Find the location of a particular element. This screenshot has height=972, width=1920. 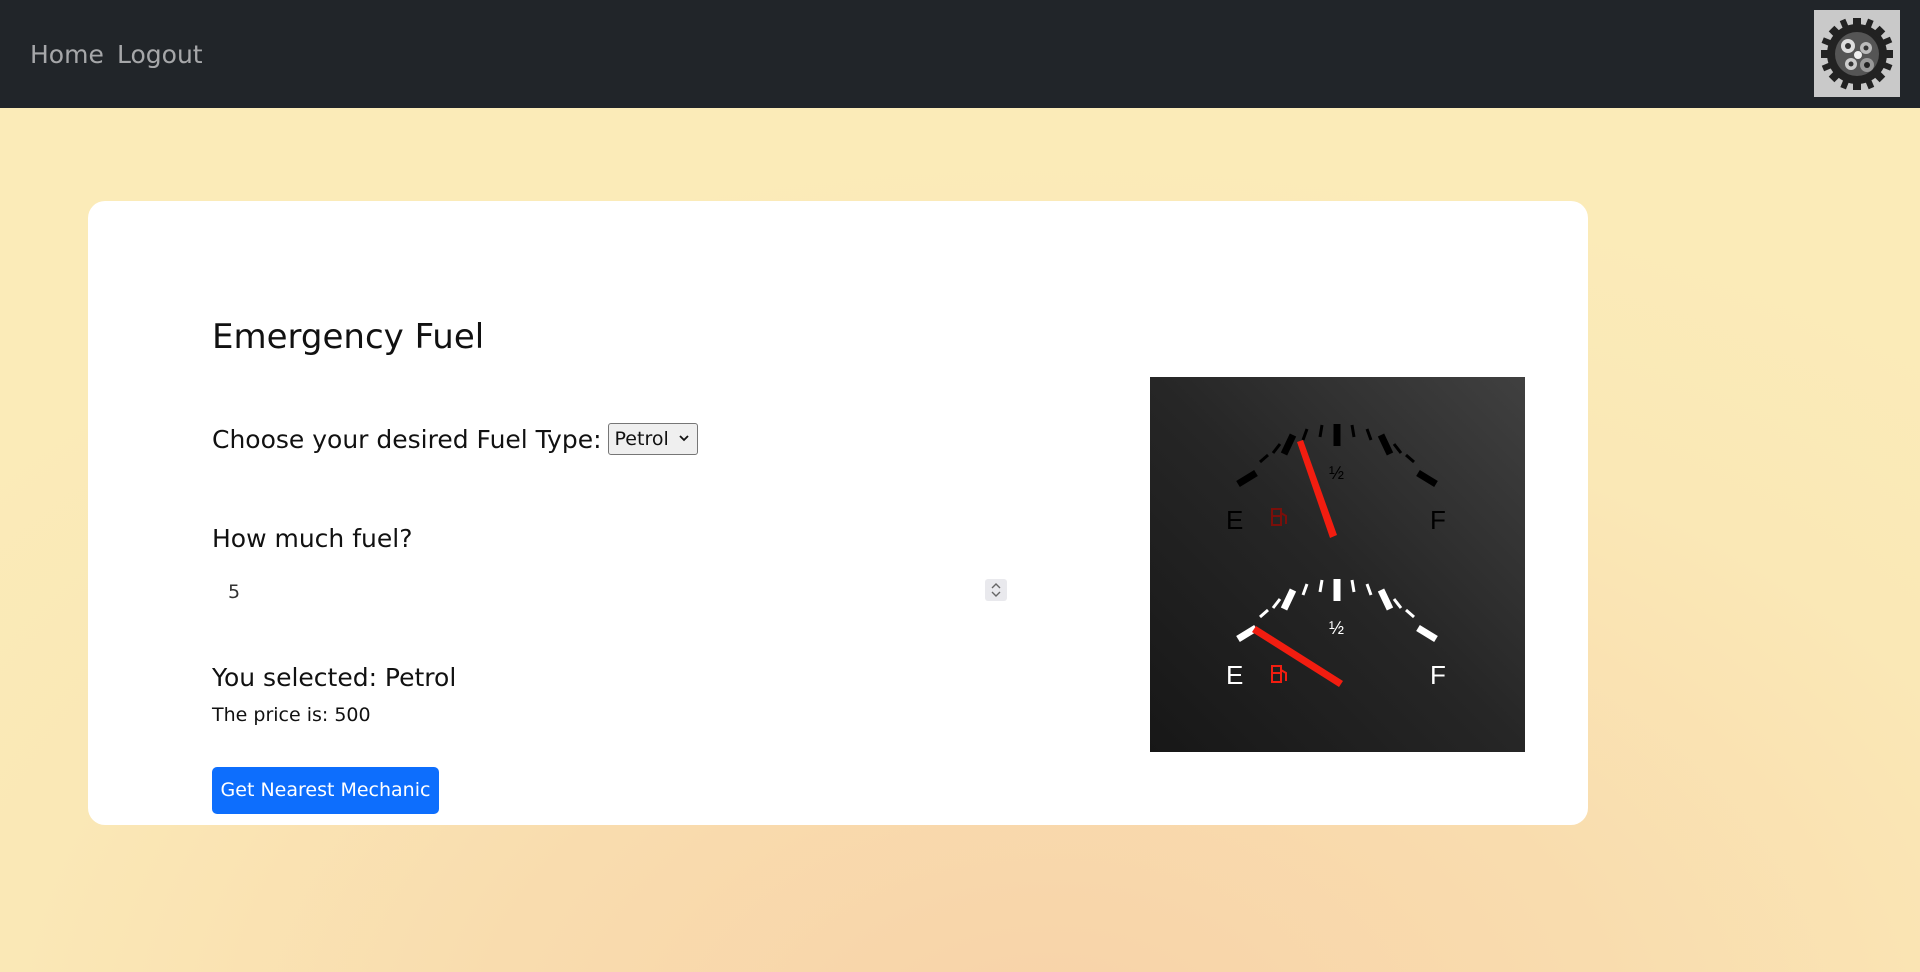

top-gauge-empty-label: E is located at coordinates (1234, 520).